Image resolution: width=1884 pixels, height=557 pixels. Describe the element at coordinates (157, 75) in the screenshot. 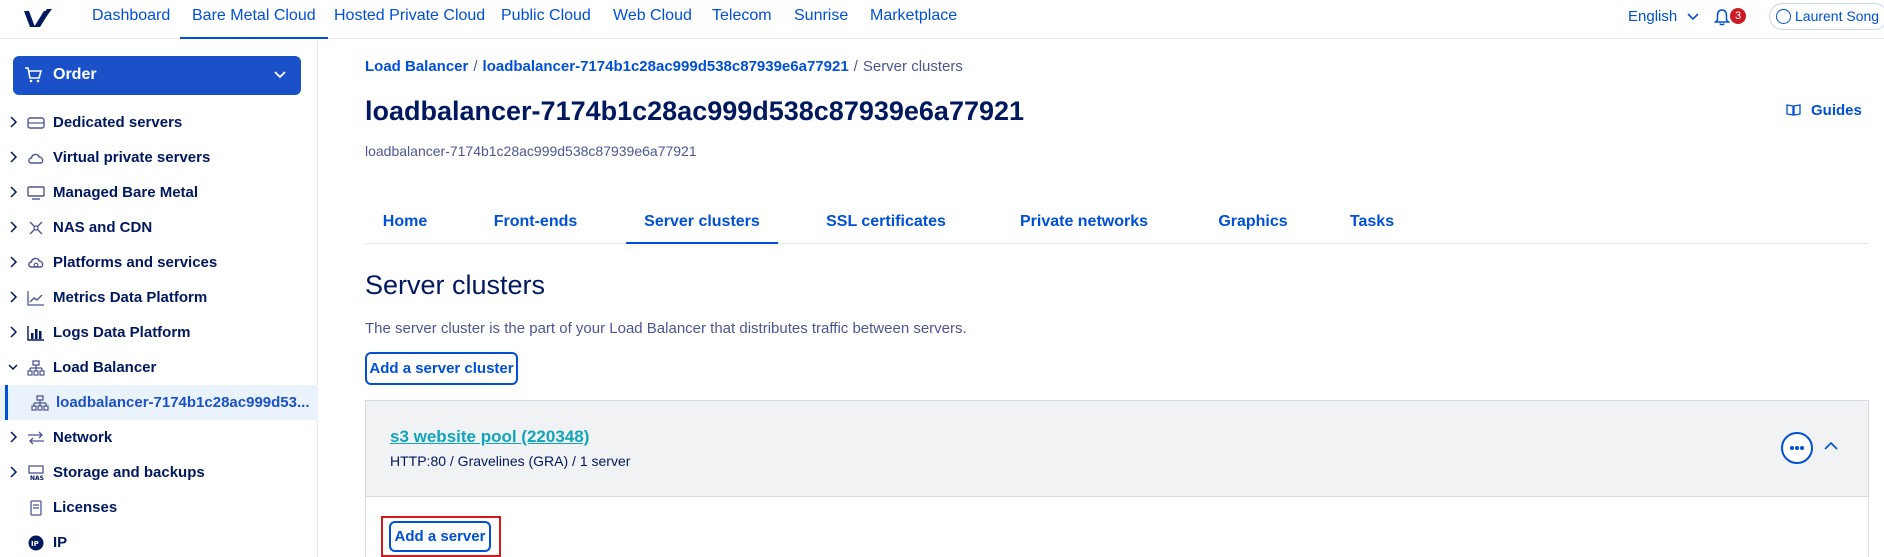

I see `order-button: Order` at that location.